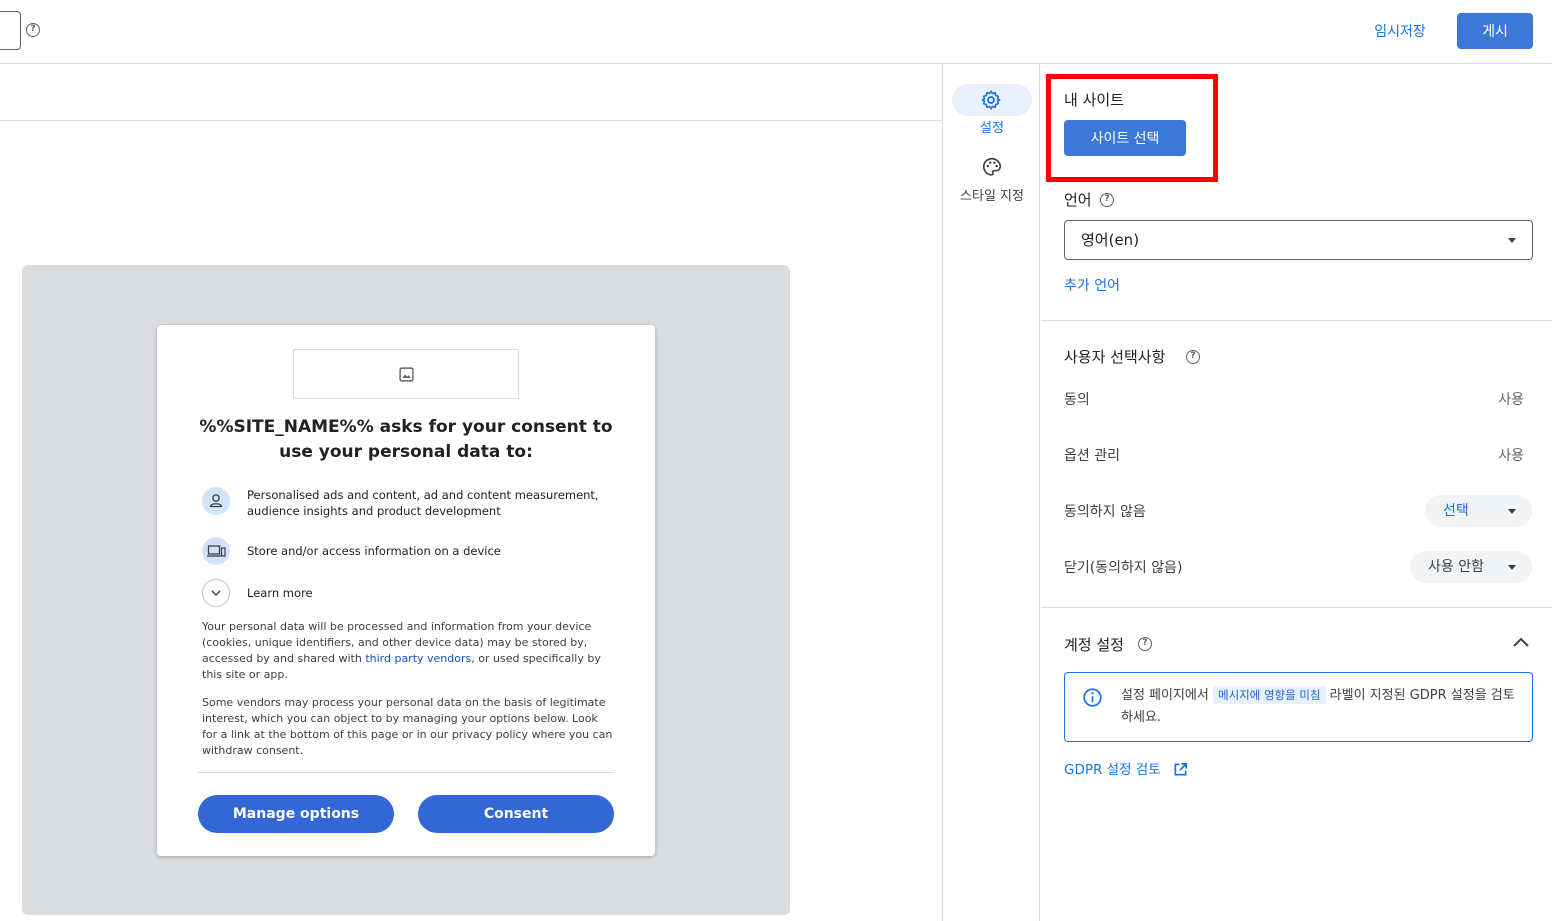 This screenshot has height=921, width=1552. What do you see at coordinates (1092, 285) in the screenshot?
I see `add-language-link: 추가 언어` at bounding box center [1092, 285].